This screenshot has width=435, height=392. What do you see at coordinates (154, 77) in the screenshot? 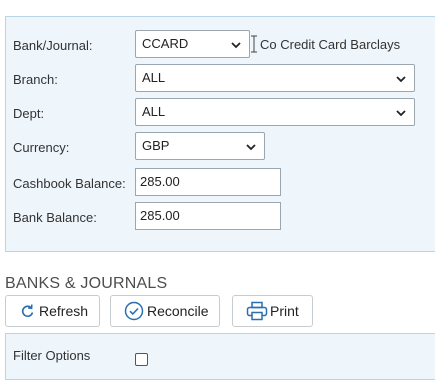
I see `branch-value: ALL` at bounding box center [154, 77].